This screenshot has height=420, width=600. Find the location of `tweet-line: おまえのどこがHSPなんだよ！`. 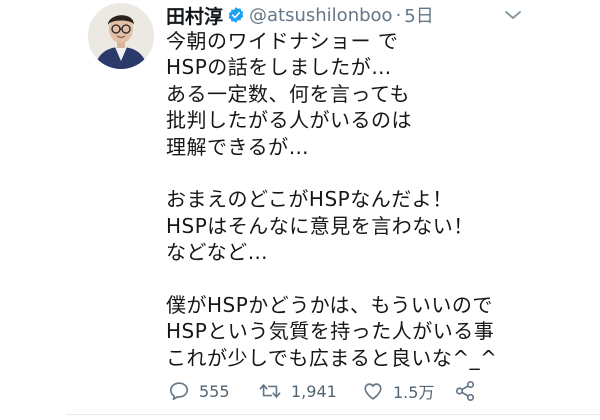

tweet-line: おまえのどこがHSPなんだよ！ is located at coordinates (309, 199).